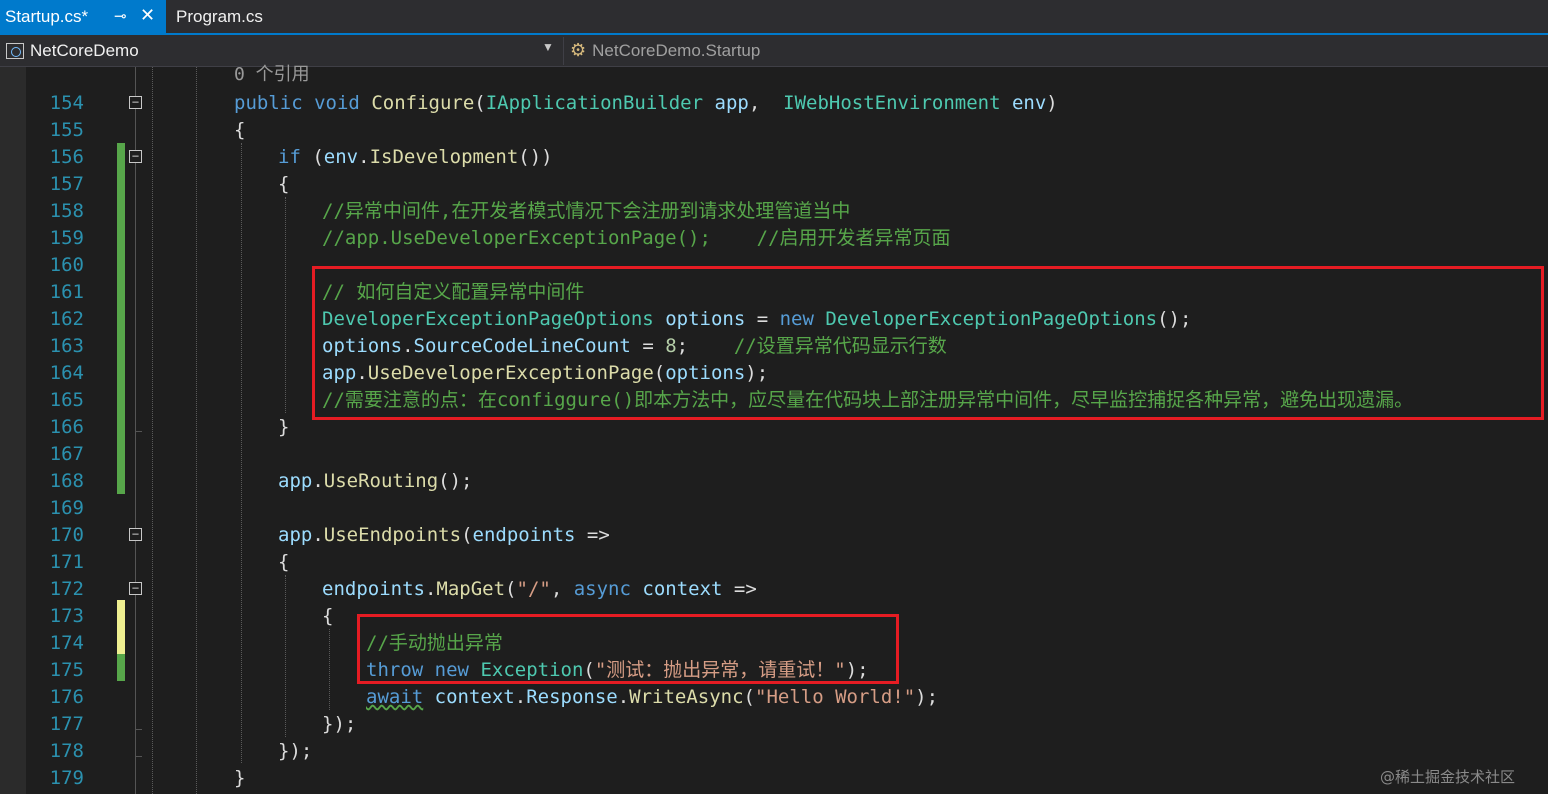 Image resolution: width=1548 pixels, height=794 pixels. Describe the element at coordinates (233, 16) in the screenshot. I see `tab-program-cs: Program.cs` at that location.